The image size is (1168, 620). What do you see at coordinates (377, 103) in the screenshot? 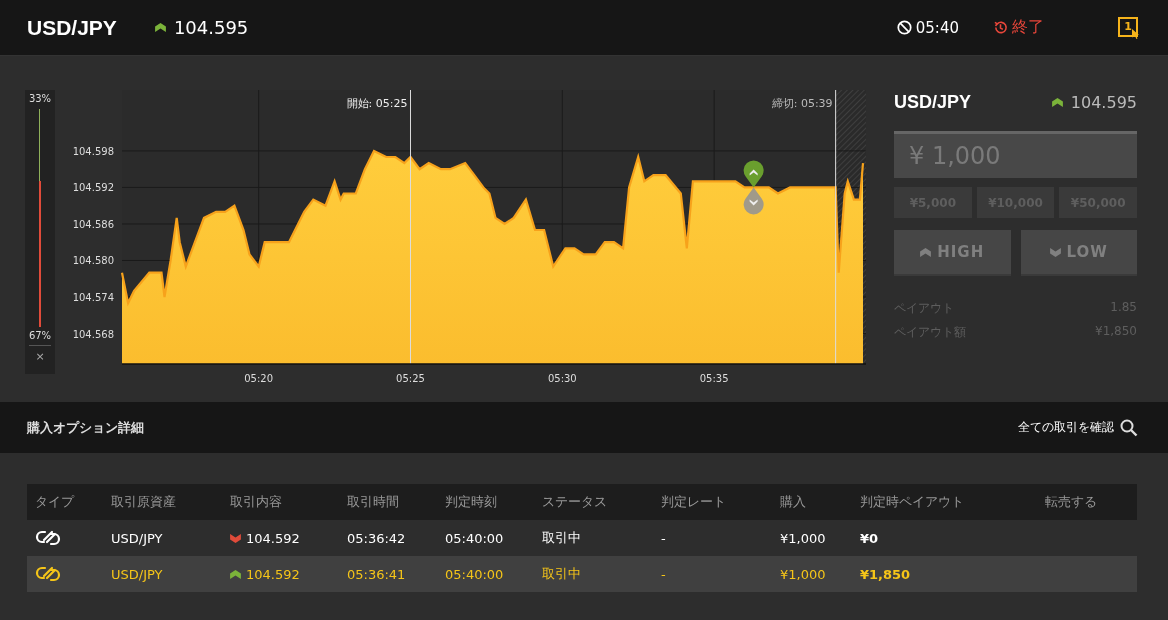
I see `time-marker-label: 開始: 05:25` at bounding box center [377, 103].